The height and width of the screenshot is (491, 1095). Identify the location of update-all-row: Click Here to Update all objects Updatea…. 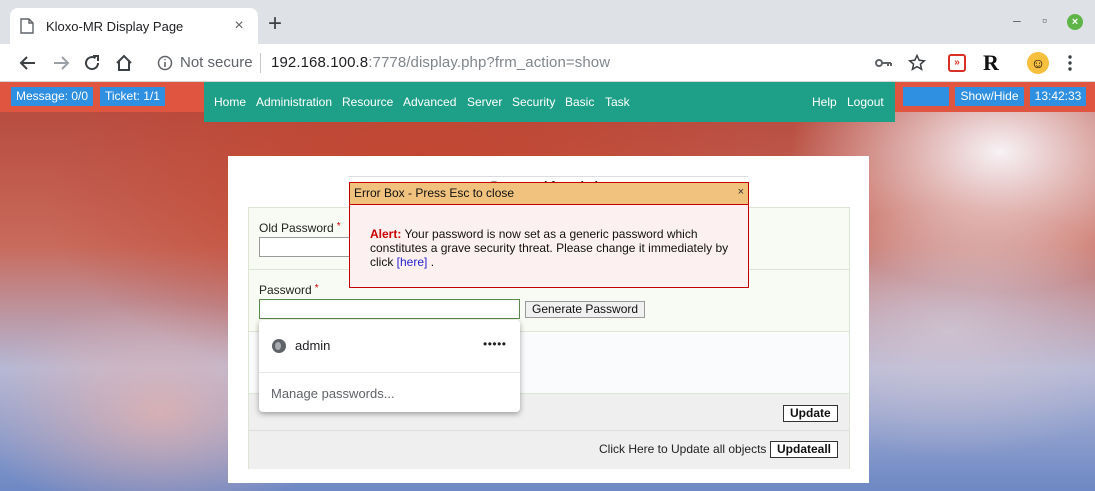
(549, 450).